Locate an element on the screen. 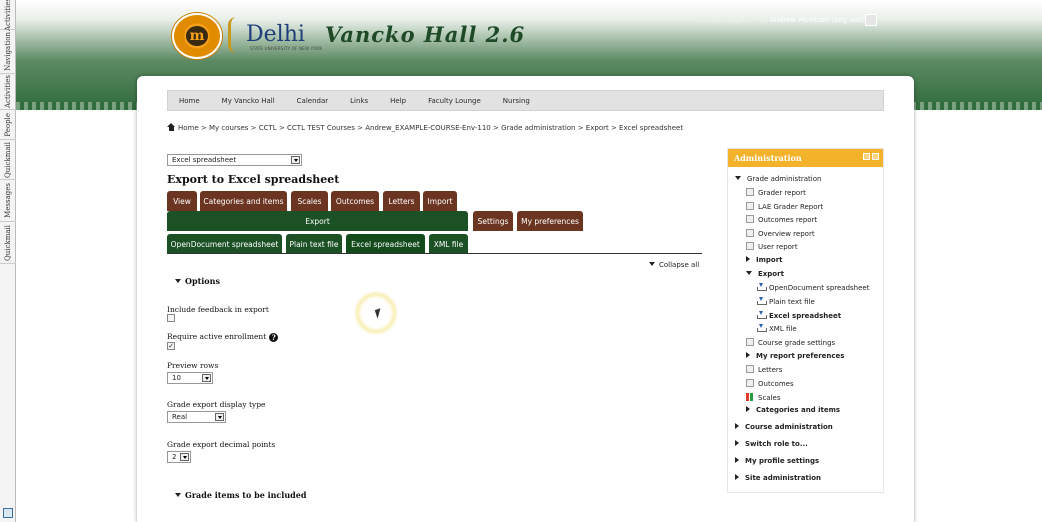  tab-scales: Scales is located at coordinates (309, 201).